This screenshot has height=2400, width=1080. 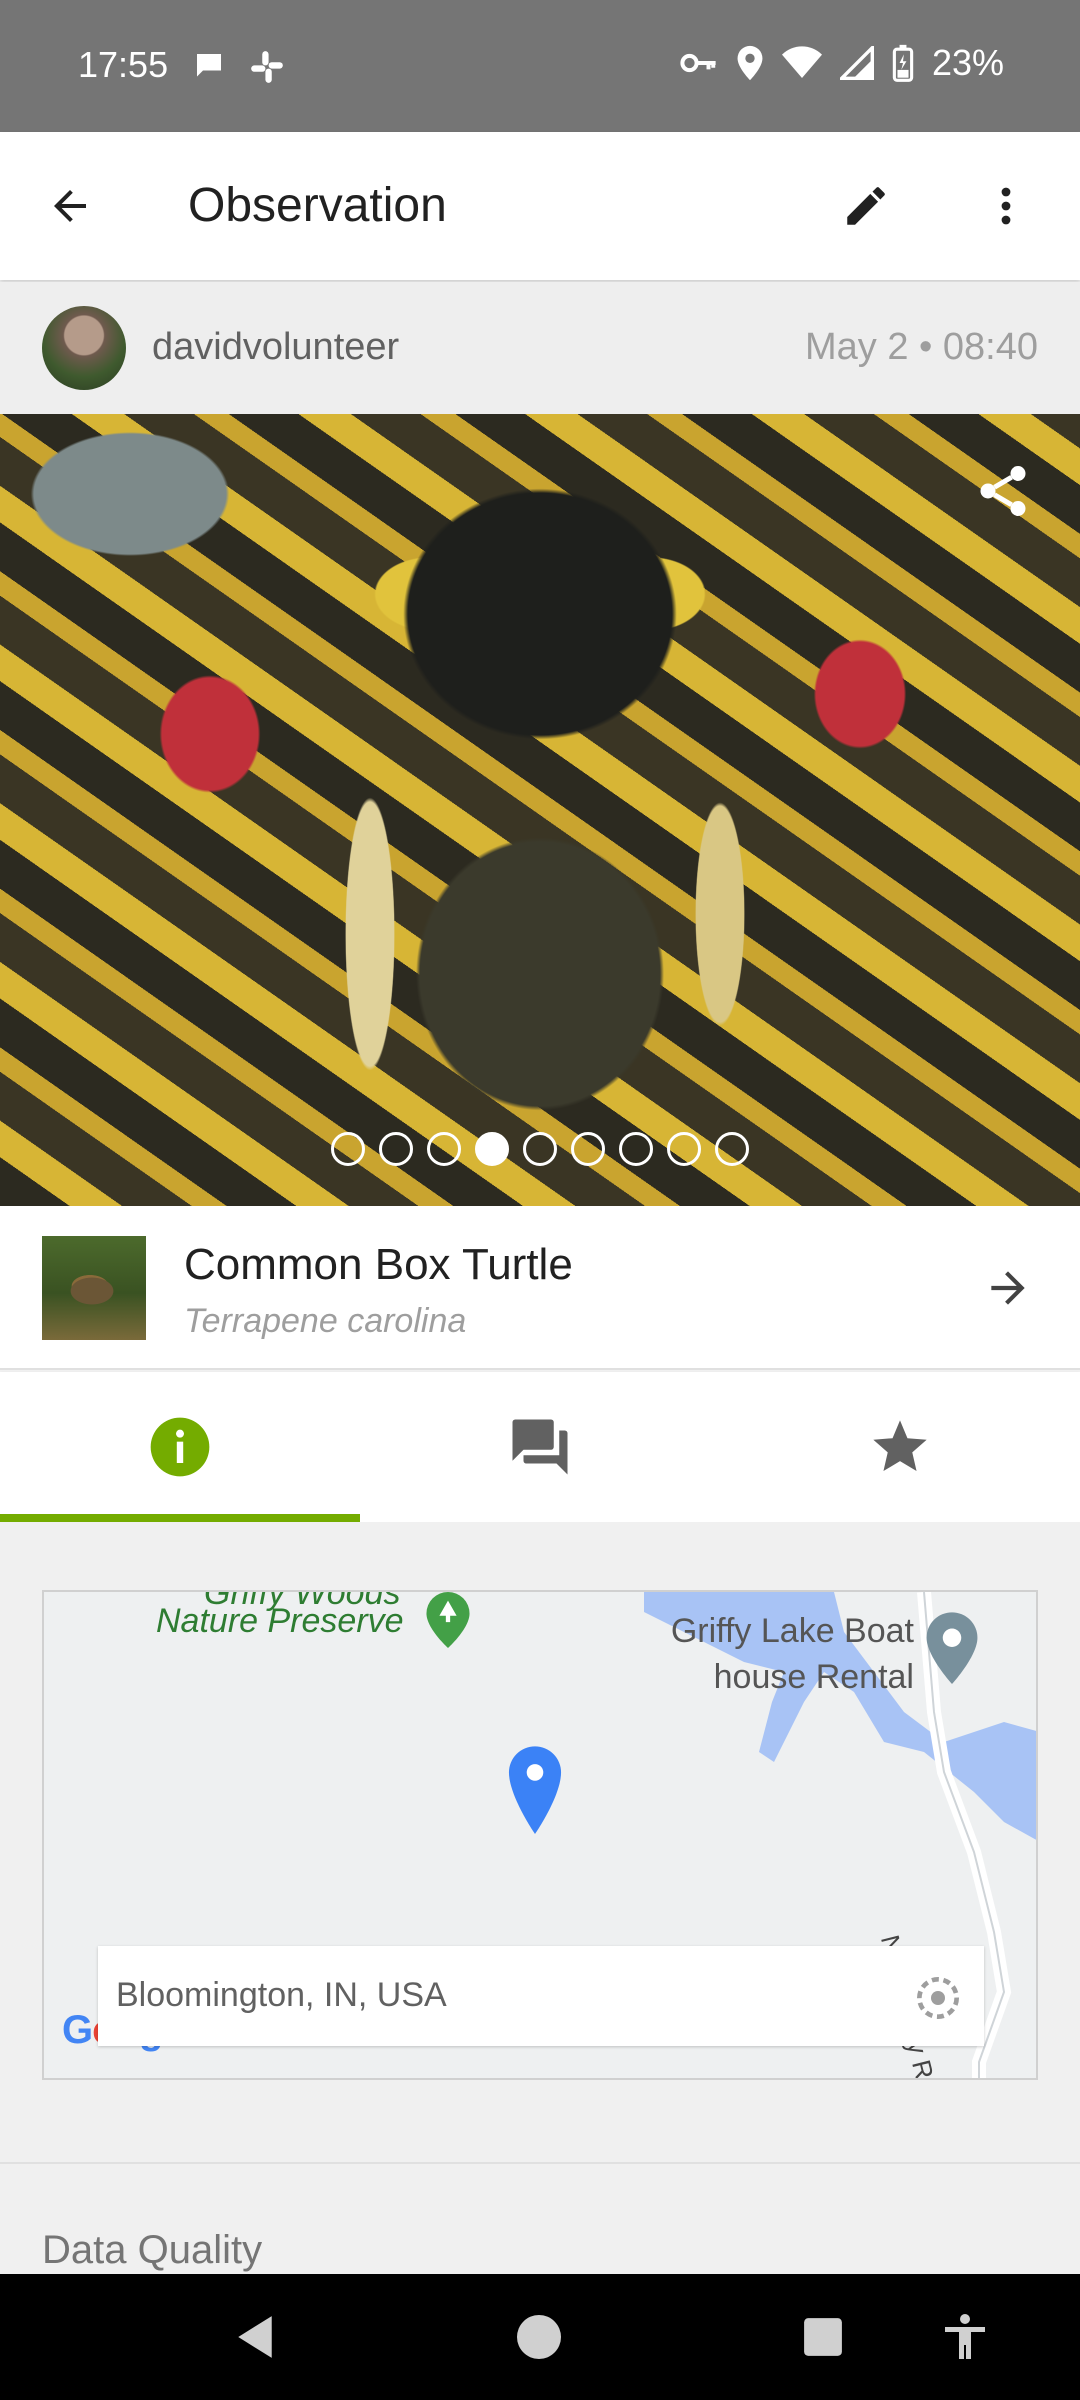 I want to click on observer-row: davidvolunteer May 2 • 08:40, so click(x=540, y=348).